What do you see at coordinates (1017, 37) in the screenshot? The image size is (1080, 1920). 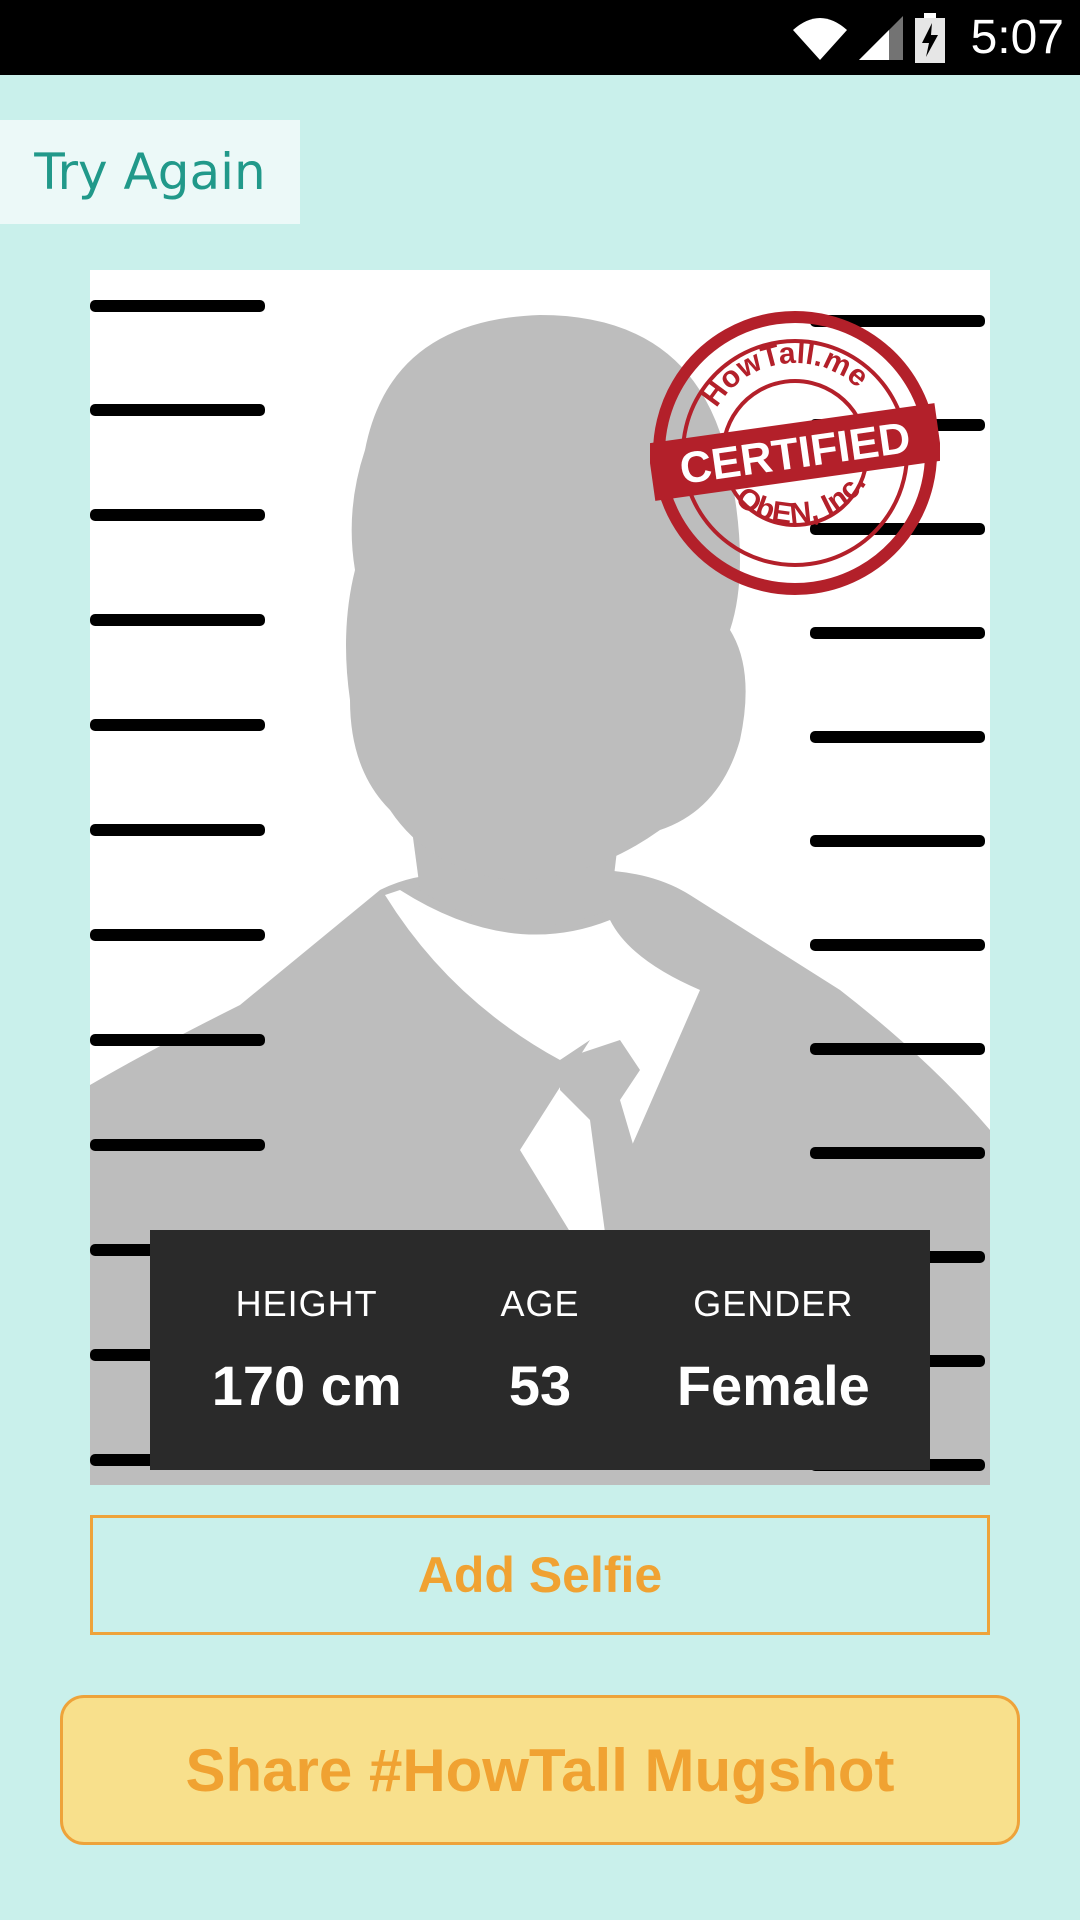 I see `status-time: 5:07` at bounding box center [1017, 37].